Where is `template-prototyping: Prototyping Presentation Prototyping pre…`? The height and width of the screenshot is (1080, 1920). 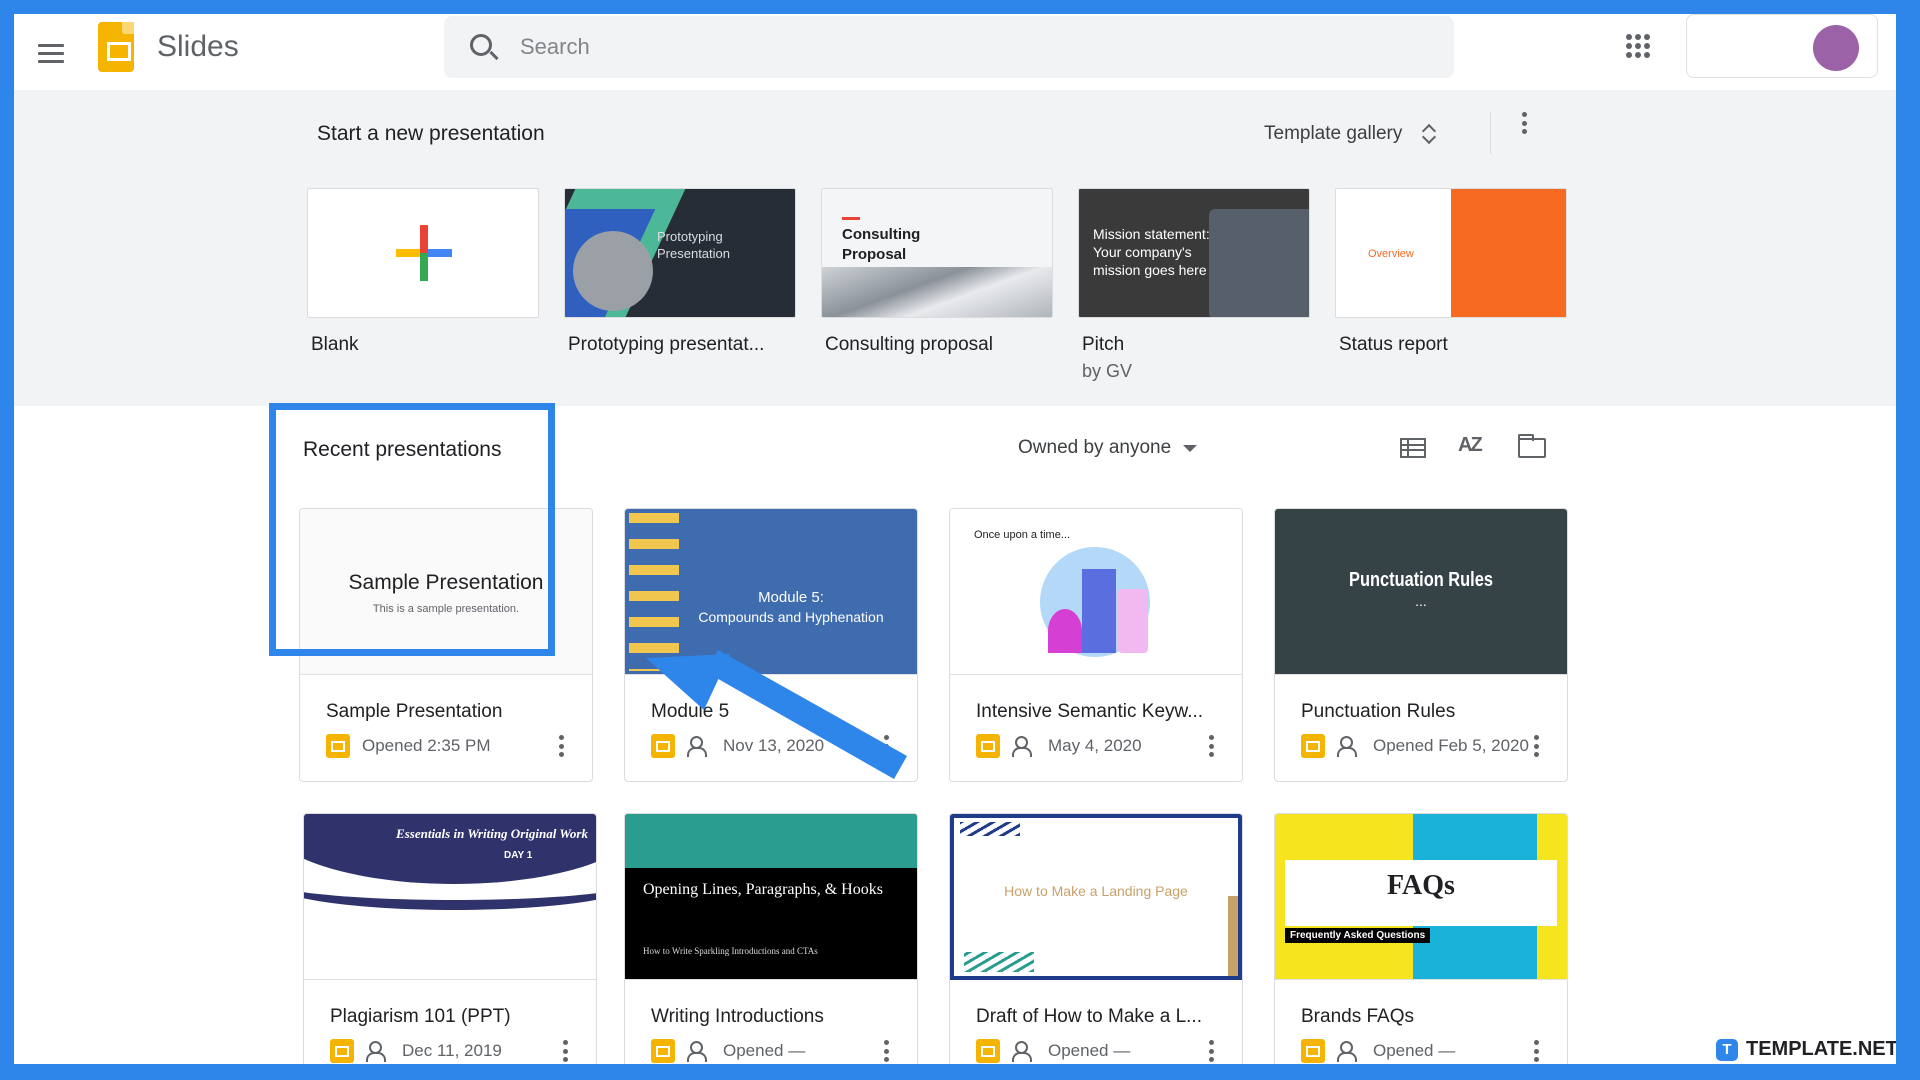 template-prototyping: Prototyping Presentation Prototyping pre… is located at coordinates (680, 272).